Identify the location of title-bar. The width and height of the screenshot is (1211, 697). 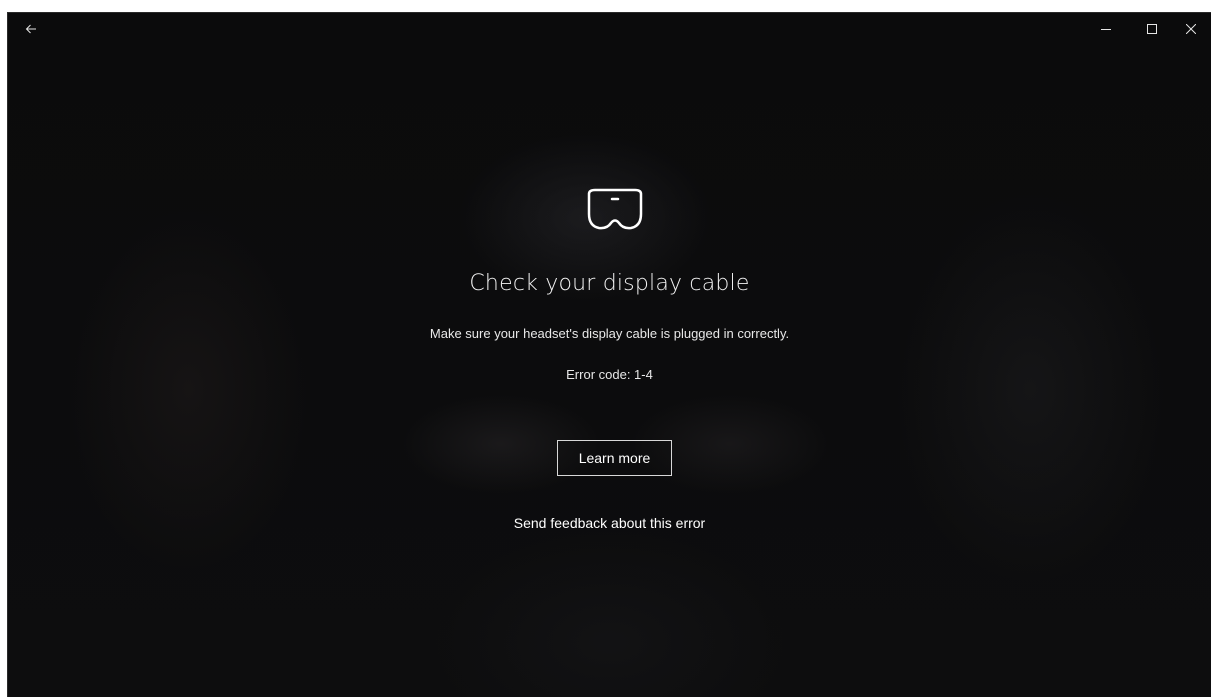
(609, 29).